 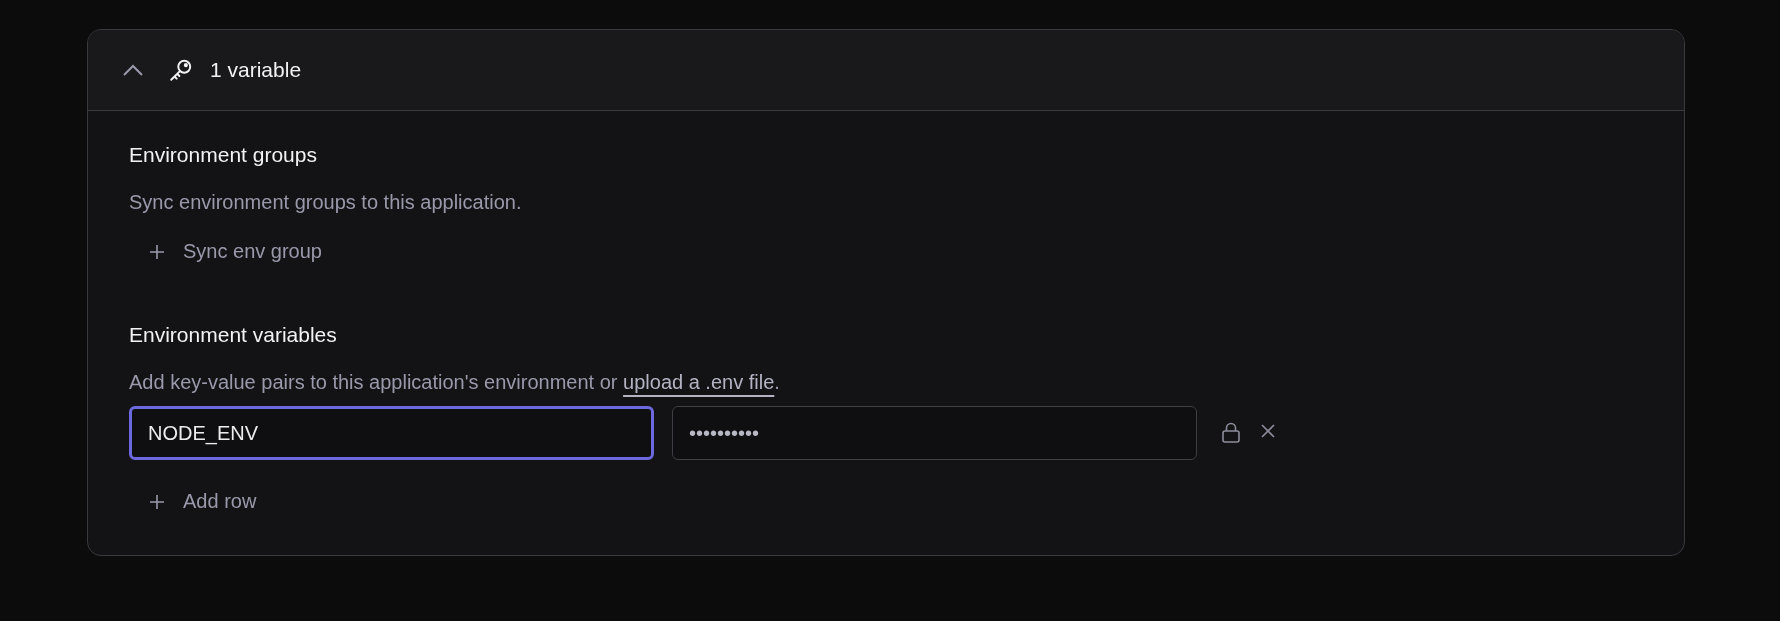 What do you see at coordinates (133, 70) in the screenshot?
I see `chevron-up-icon` at bounding box center [133, 70].